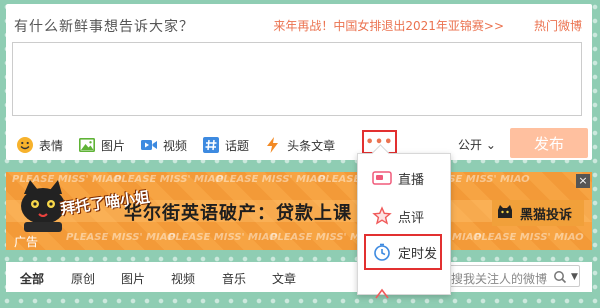 The image size is (600, 308). Describe the element at coordinates (574, 277) in the screenshot. I see `chevron-down-icon: ▼` at that location.